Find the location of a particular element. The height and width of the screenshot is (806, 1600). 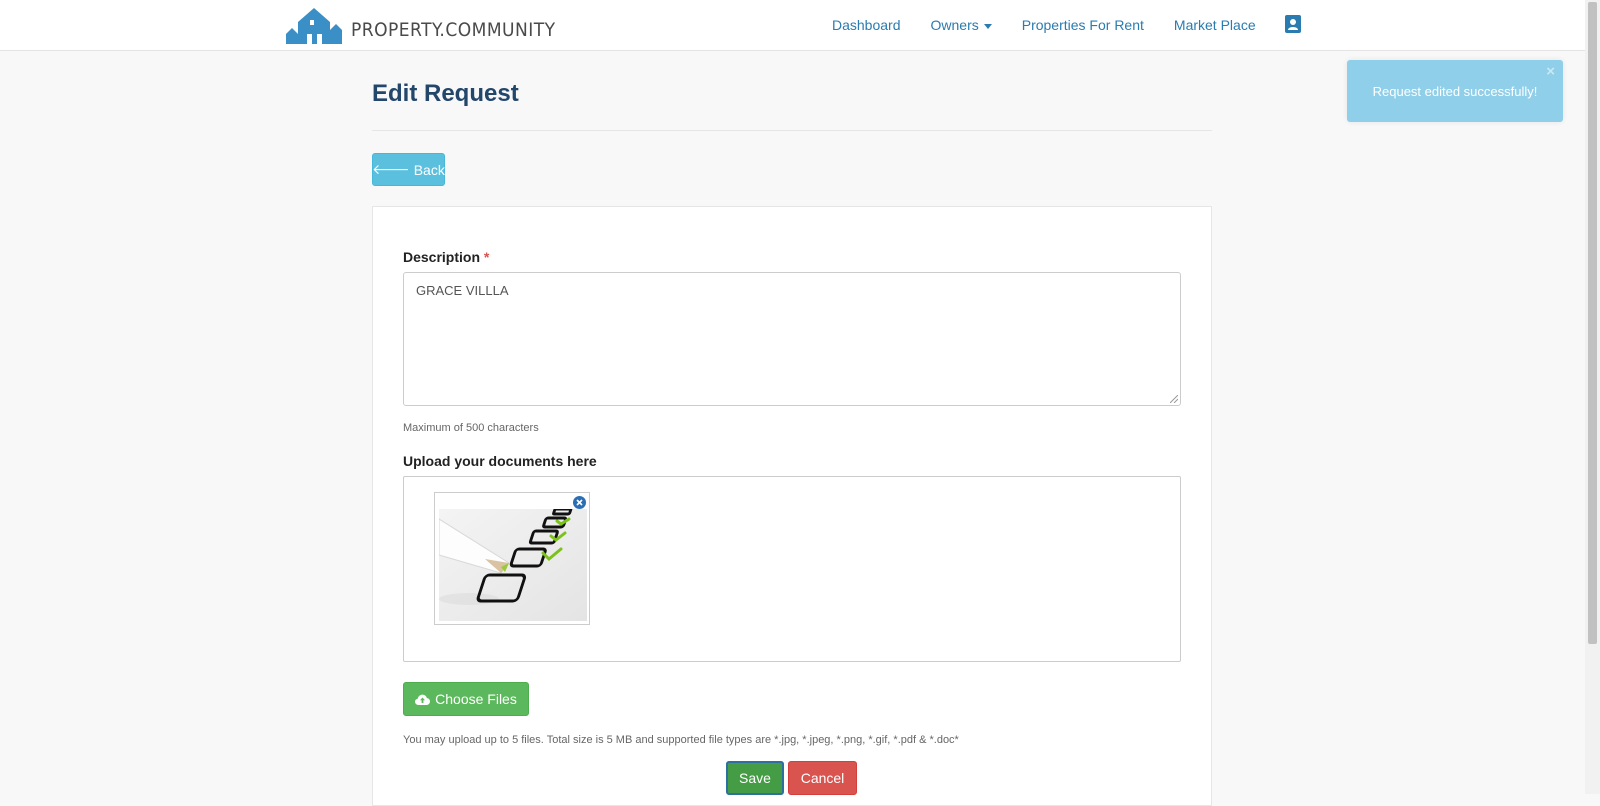

caret-down-icon is located at coordinates (987, 26).